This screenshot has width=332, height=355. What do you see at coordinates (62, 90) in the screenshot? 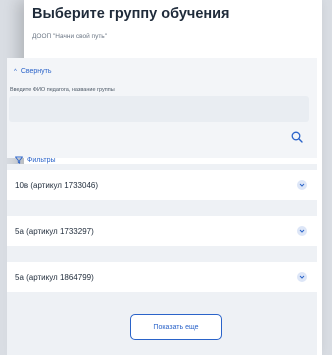
I see `search-label: Введите ФИО педагога, название группы` at bounding box center [62, 90].